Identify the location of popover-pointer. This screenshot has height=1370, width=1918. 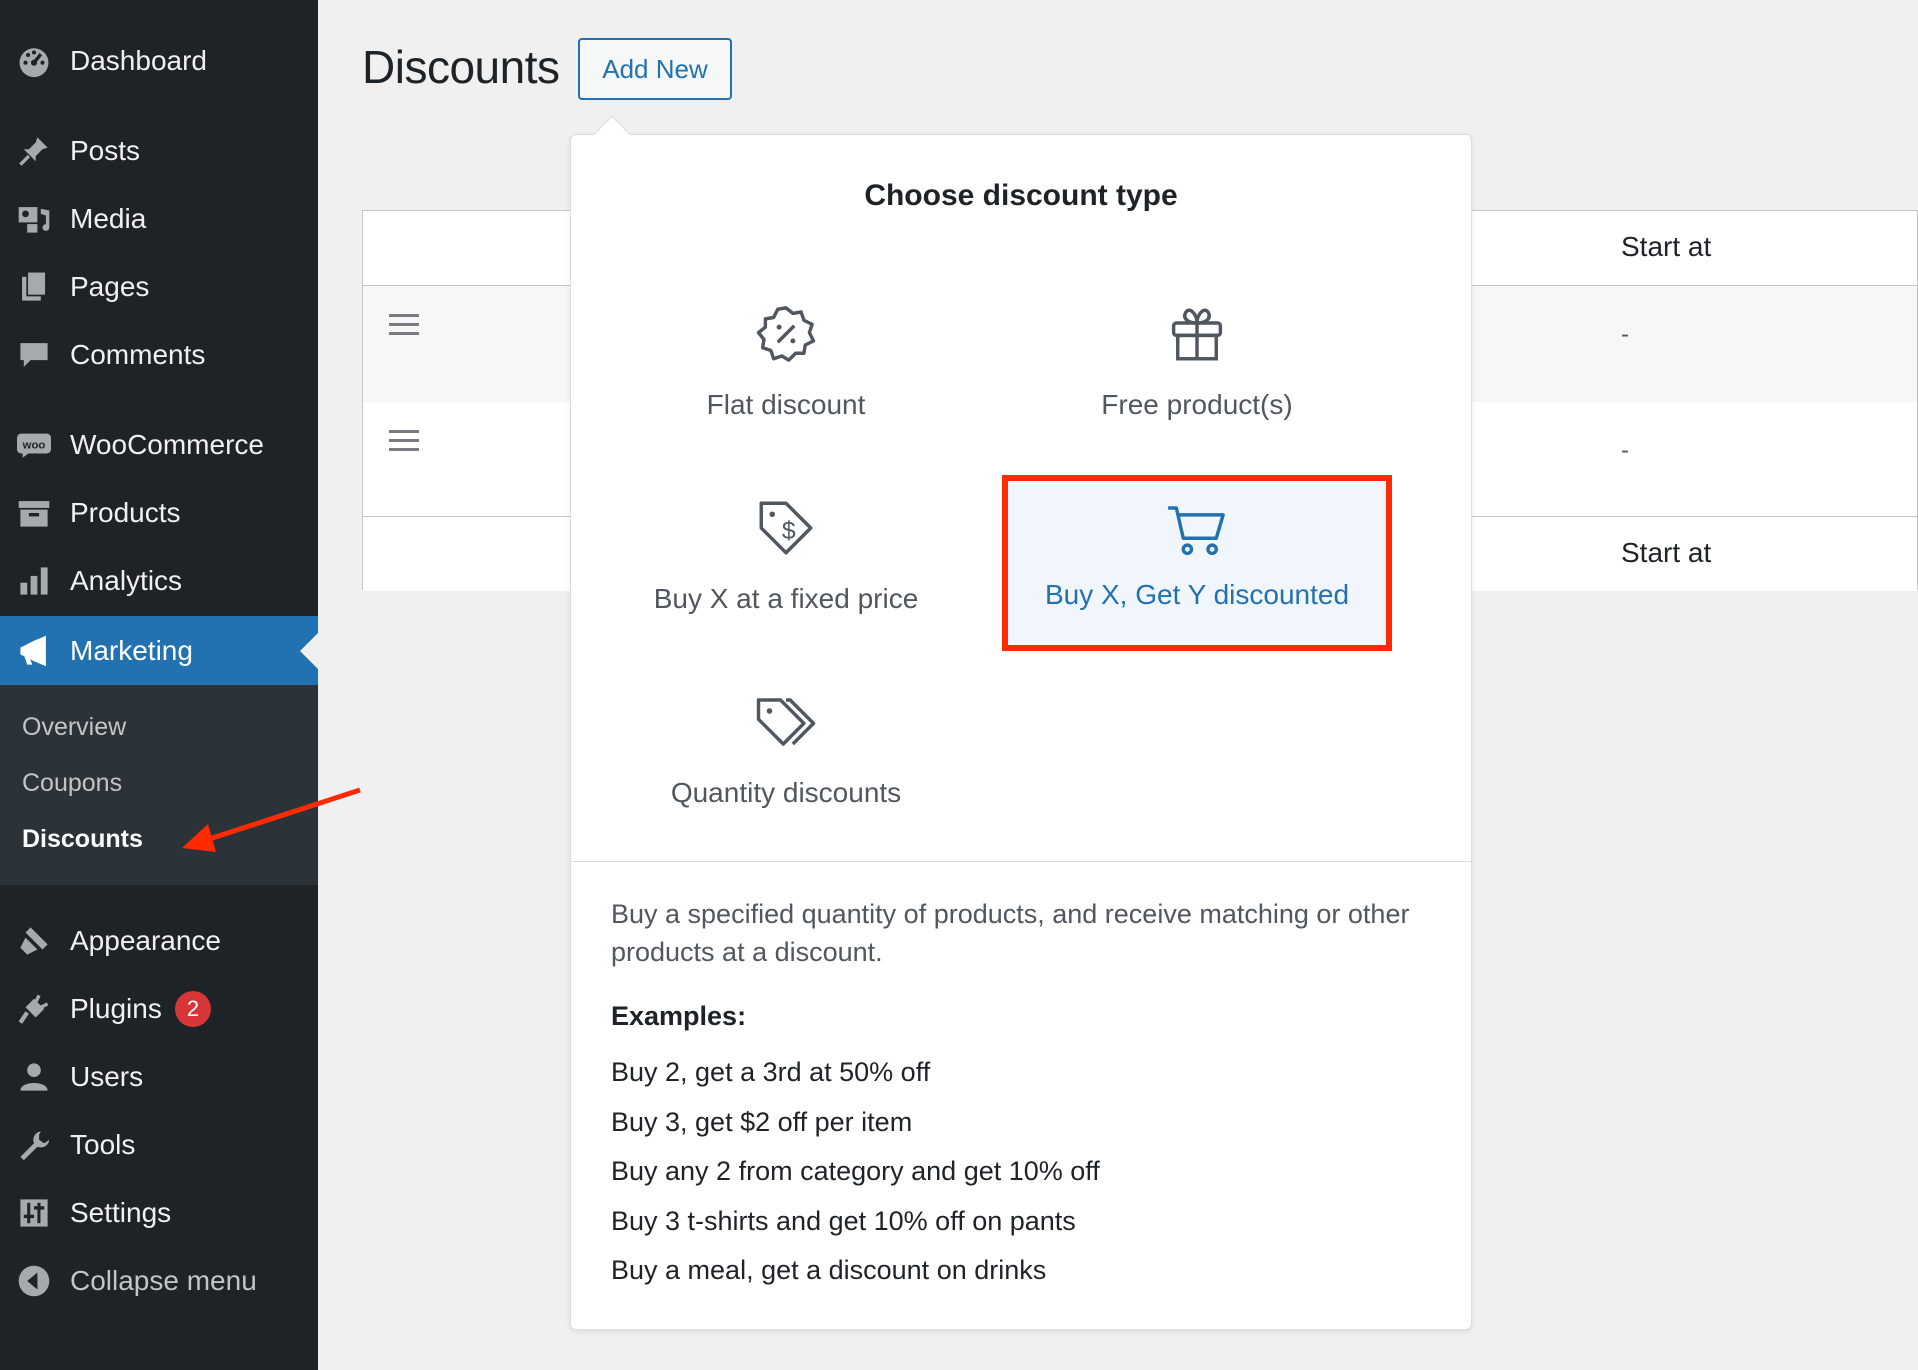
(612, 134).